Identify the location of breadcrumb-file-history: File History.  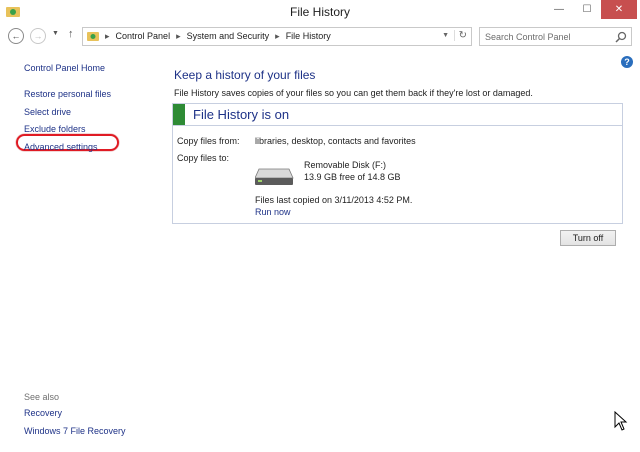
(308, 36).